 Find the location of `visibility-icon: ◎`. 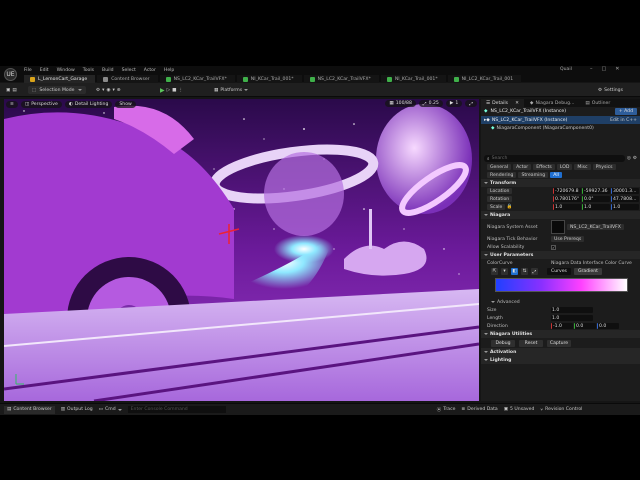

visibility-icon: ◎ is located at coordinates (629, 158).